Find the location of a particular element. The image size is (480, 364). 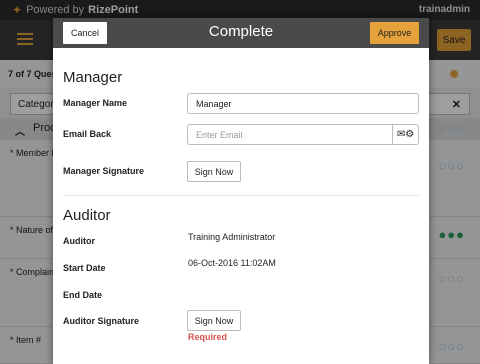

manager-name-label: Manager Name is located at coordinates (95, 103).